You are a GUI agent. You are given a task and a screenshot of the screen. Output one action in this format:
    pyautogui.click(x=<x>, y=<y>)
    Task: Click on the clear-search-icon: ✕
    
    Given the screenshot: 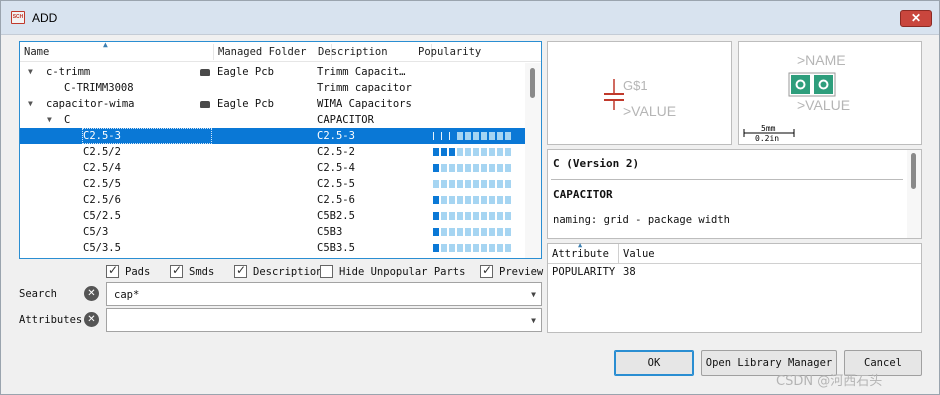 What is the action you would take?
    pyautogui.click(x=91, y=293)
    